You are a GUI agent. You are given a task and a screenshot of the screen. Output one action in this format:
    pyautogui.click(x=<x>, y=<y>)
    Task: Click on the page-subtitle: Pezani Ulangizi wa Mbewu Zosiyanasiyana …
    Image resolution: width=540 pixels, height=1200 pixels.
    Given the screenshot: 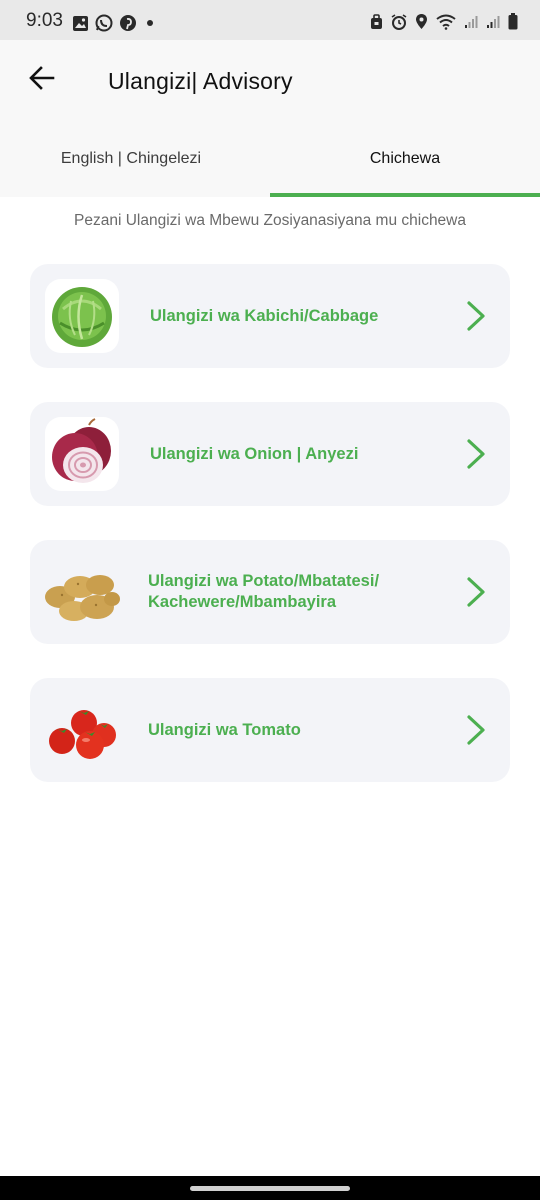 What is the action you would take?
    pyautogui.click(x=270, y=220)
    